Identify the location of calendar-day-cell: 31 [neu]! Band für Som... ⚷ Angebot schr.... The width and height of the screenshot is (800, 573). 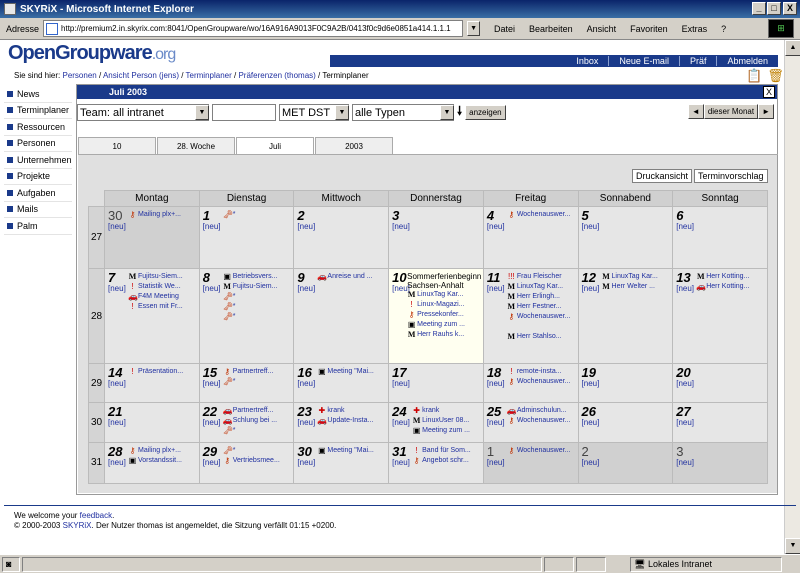
(436, 463).